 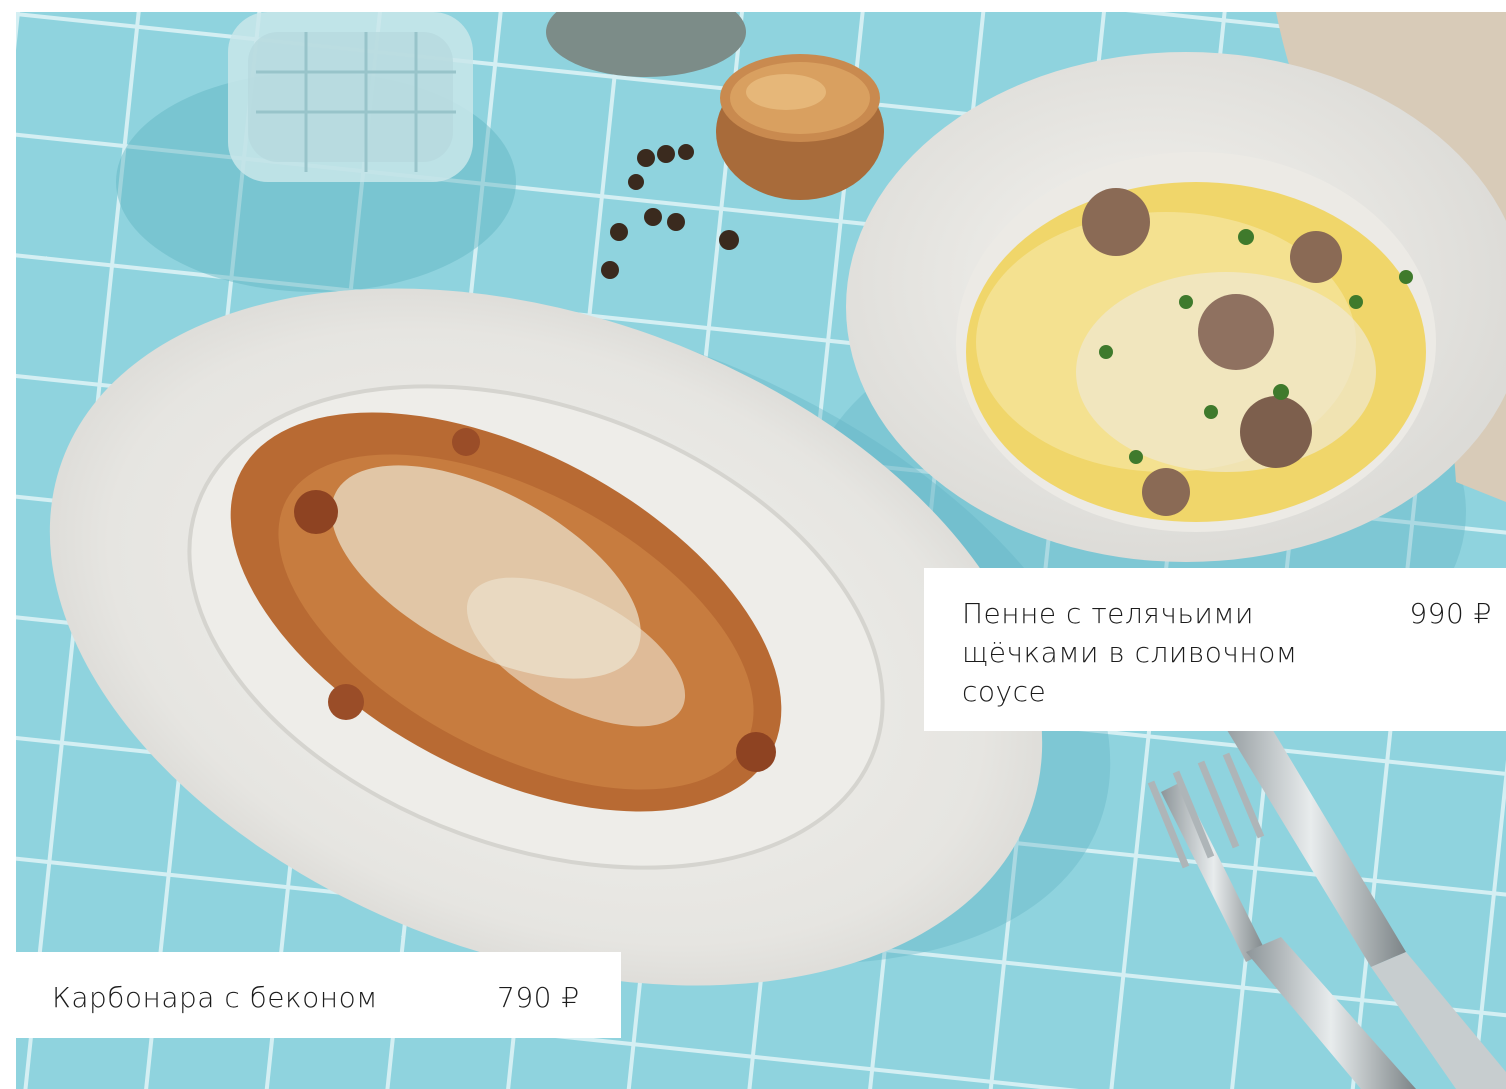 What do you see at coordinates (1130, 652) in the screenshot?
I see `dish-name-line: щёчками в сливочном` at bounding box center [1130, 652].